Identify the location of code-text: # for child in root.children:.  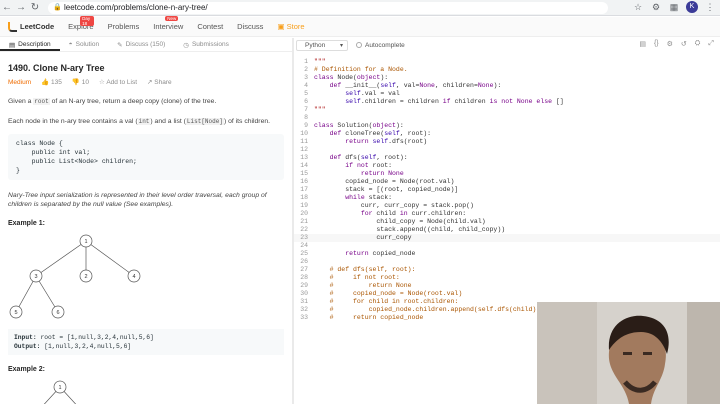
(386, 302).